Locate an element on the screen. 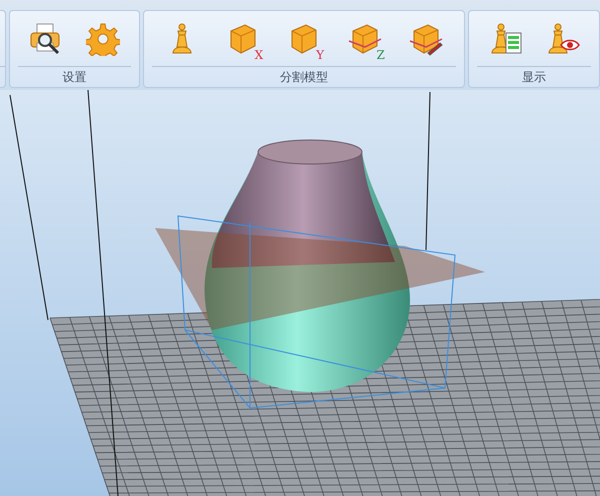 This screenshot has height=496, width=600. group-label: 显示 is located at coordinates (534, 77).